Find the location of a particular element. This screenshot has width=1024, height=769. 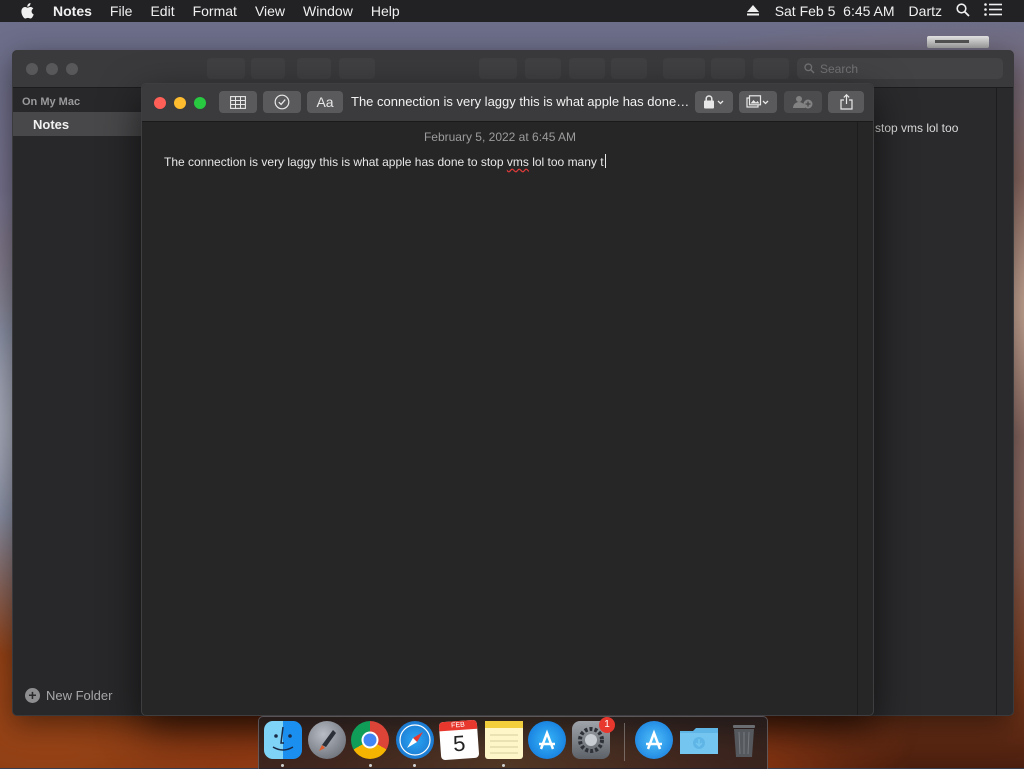

plus-icon: + is located at coordinates (32, 695).